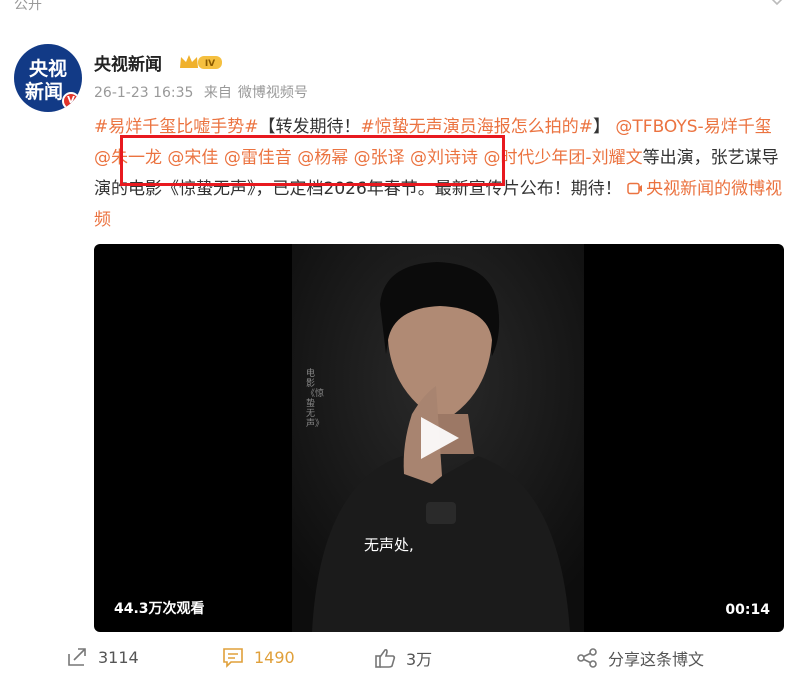  I want to click on verified-badge-icon: V, so click(71, 101).